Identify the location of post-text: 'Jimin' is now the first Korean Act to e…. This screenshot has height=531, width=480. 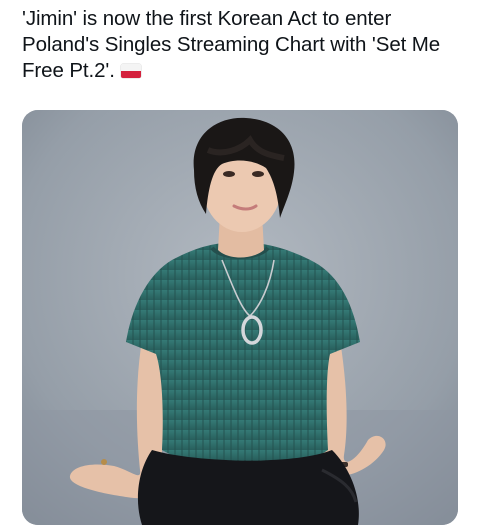
(242, 45).